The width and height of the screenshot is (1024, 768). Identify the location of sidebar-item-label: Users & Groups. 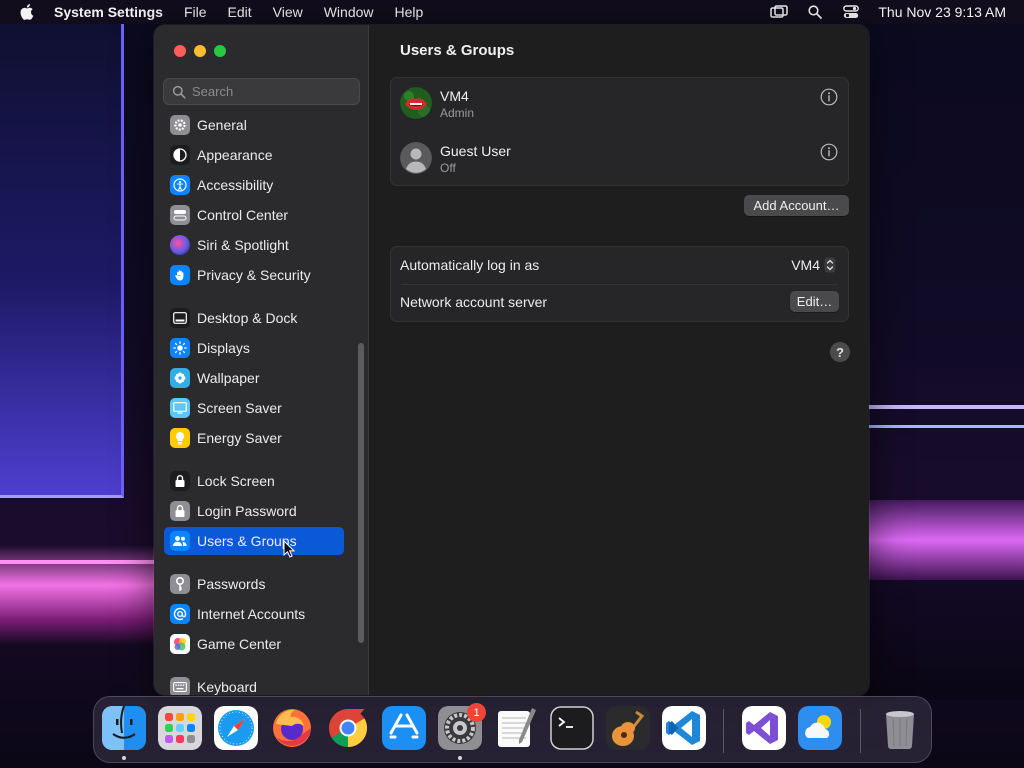
(247, 541).